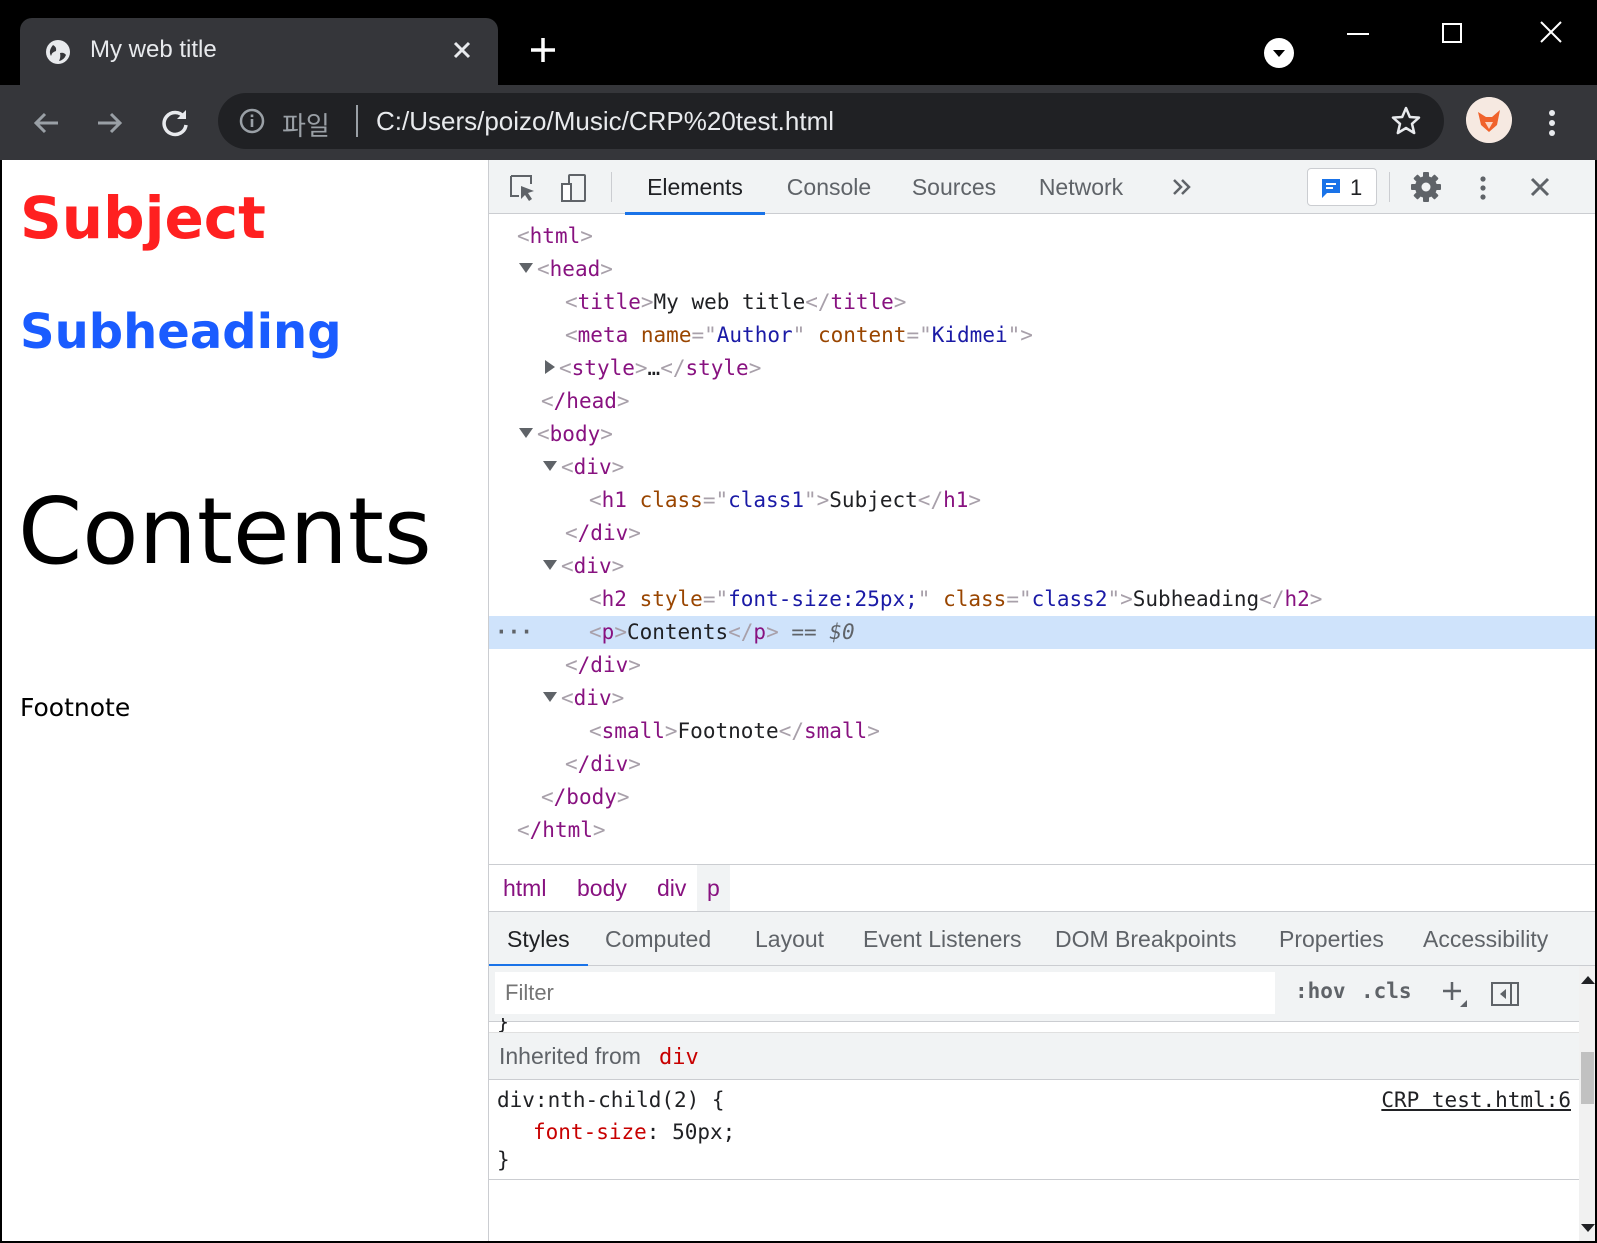 The image size is (1597, 1243). Describe the element at coordinates (1505, 994) in the screenshot. I see `toggle-sidebar-icon` at that location.